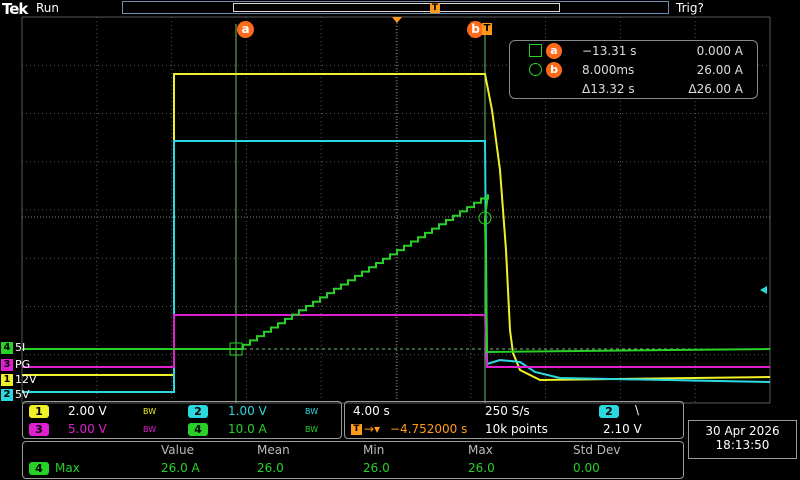 Image resolution: width=800 pixels, height=480 pixels. I want to click on ch2-badge: 2, so click(198, 411).